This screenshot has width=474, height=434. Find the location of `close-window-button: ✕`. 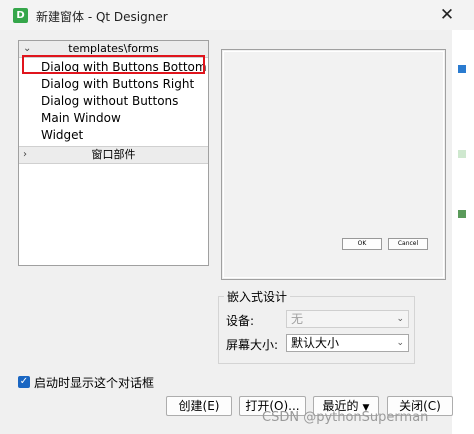

close-window-button: ✕ is located at coordinates (447, 15).